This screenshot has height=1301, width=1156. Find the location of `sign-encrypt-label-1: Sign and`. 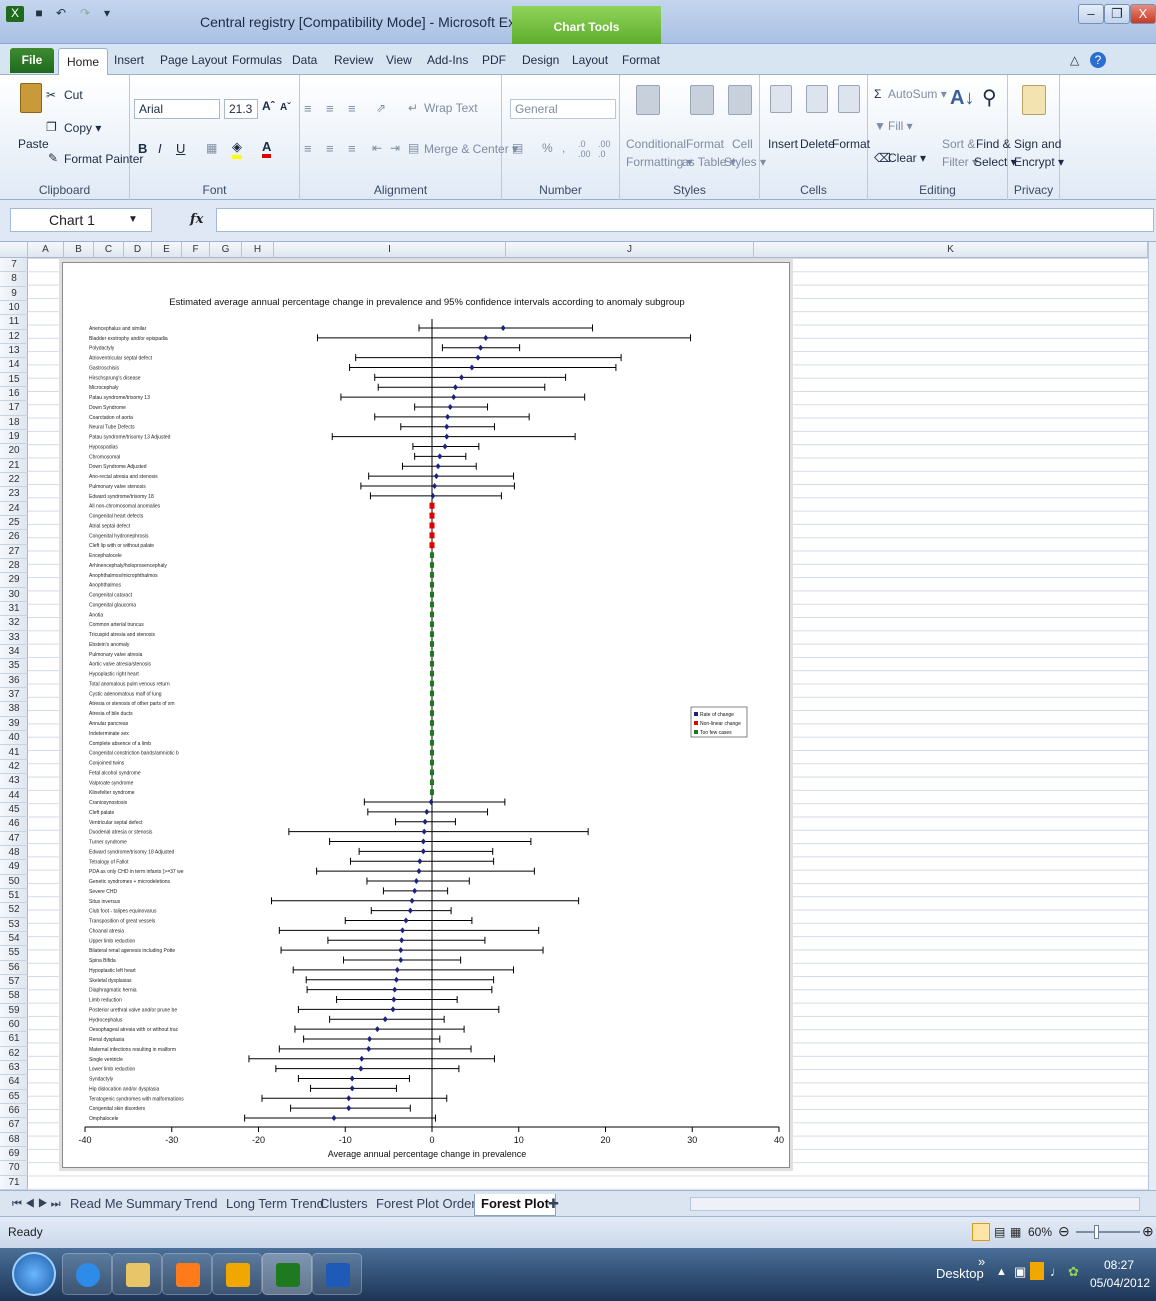

sign-encrypt-label-1: Sign and is located at coordinates (1037, 144).